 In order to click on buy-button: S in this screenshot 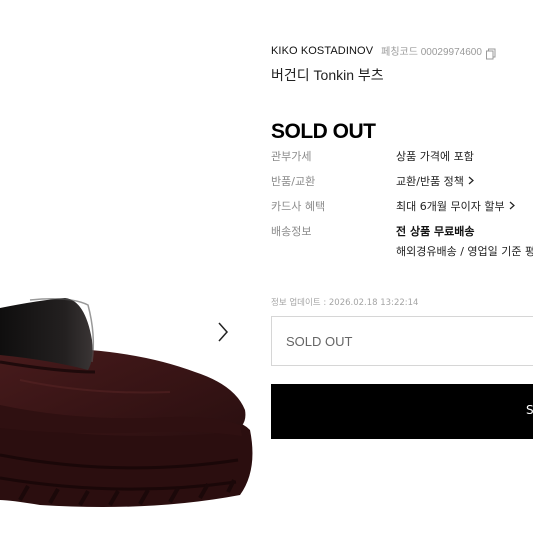, I will do `click(402, 411)`.